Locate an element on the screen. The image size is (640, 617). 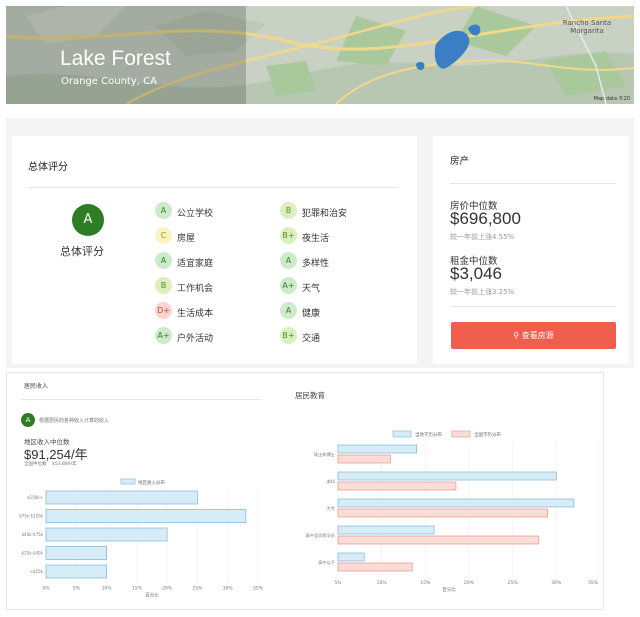
grade-badge: D+ is located at coordinates (163, 310).